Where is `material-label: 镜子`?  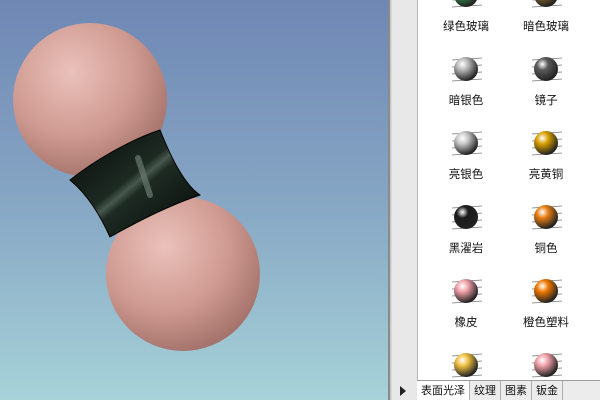
material-label: 镜子 is located at coordinates (546, 100).